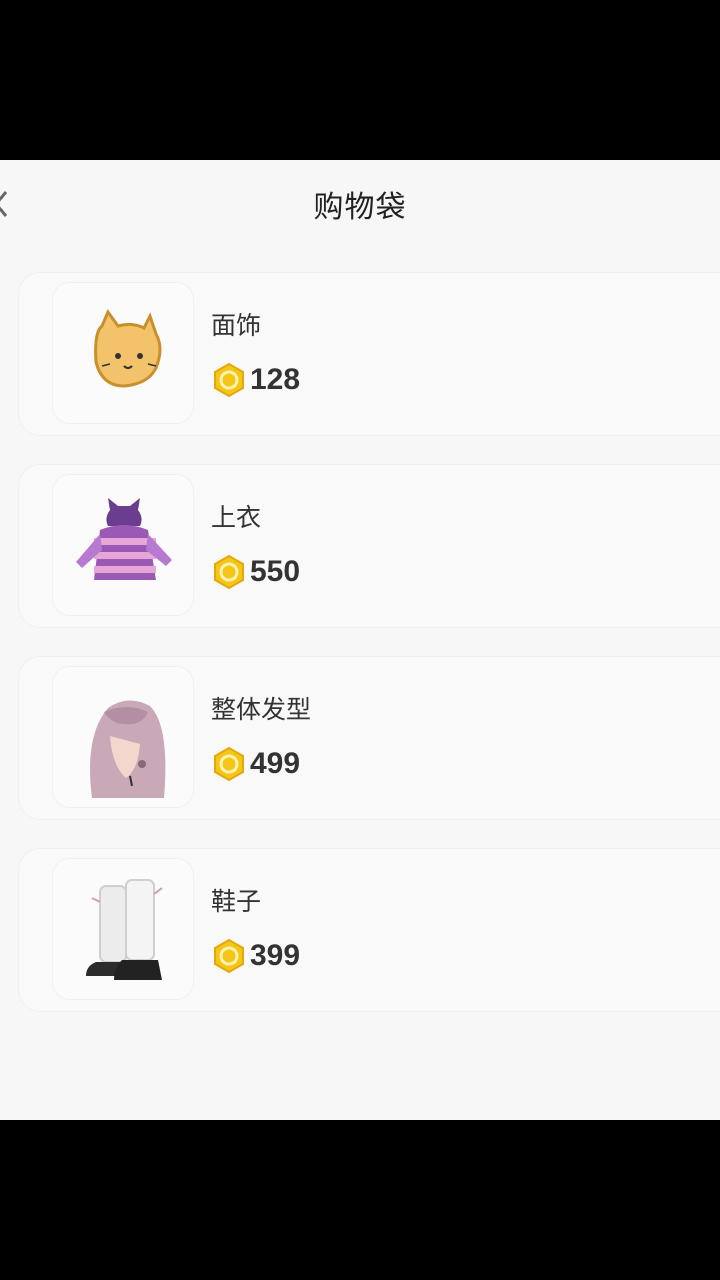 This screenshot has height=1280, width=720. I want to click on item-name: 鞋子, so click(236, 901).